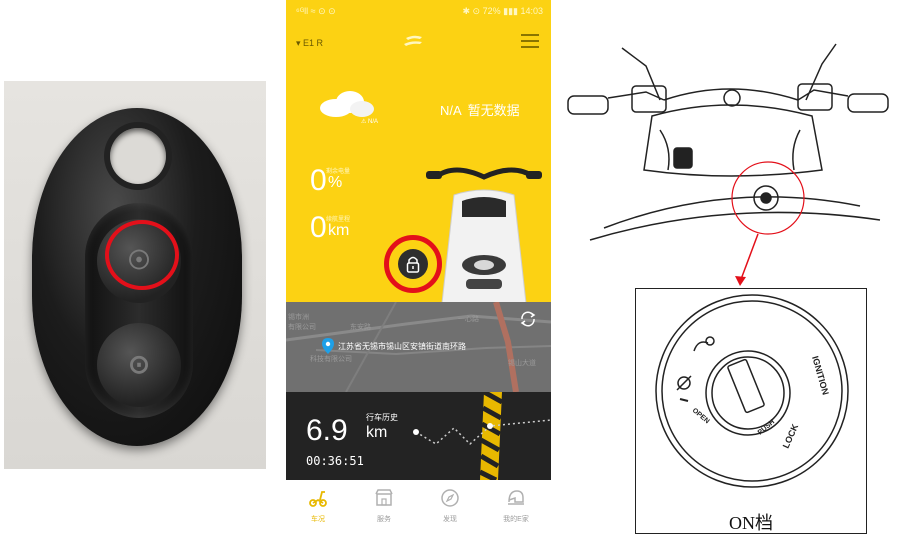 This screenshot has height=537, width=898. I want to click on compass-icon, so click(450, 498).